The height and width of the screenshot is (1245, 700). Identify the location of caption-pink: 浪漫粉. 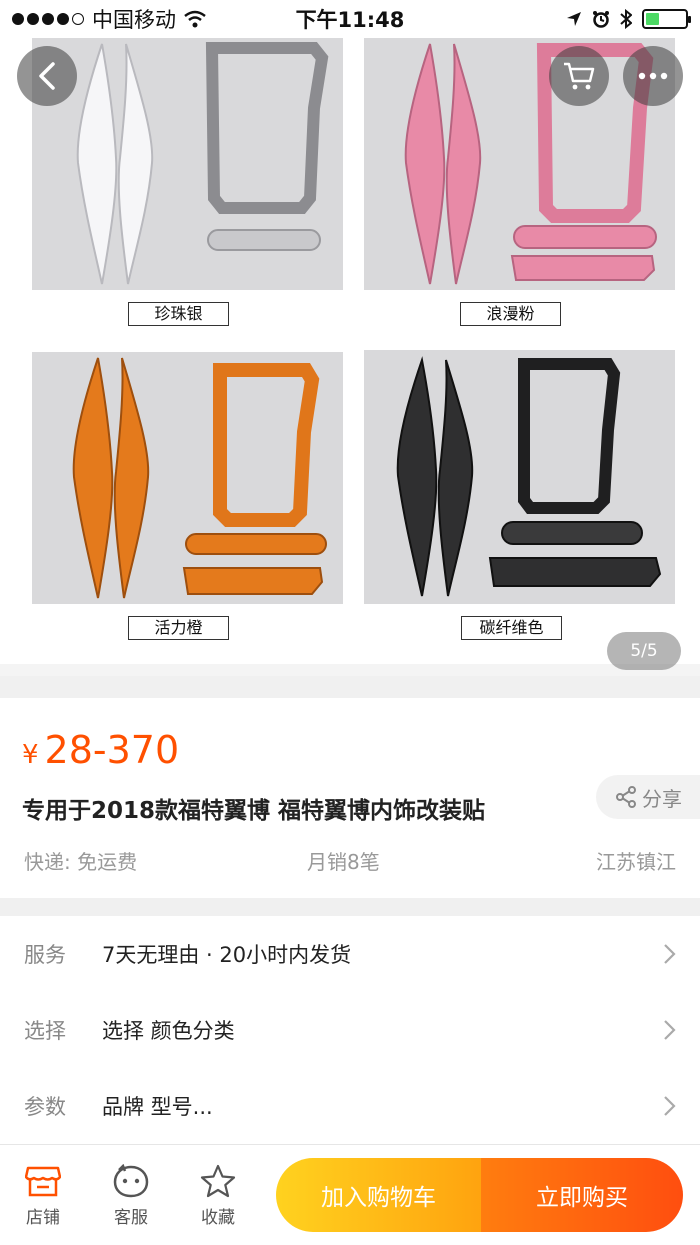
(510, 314).